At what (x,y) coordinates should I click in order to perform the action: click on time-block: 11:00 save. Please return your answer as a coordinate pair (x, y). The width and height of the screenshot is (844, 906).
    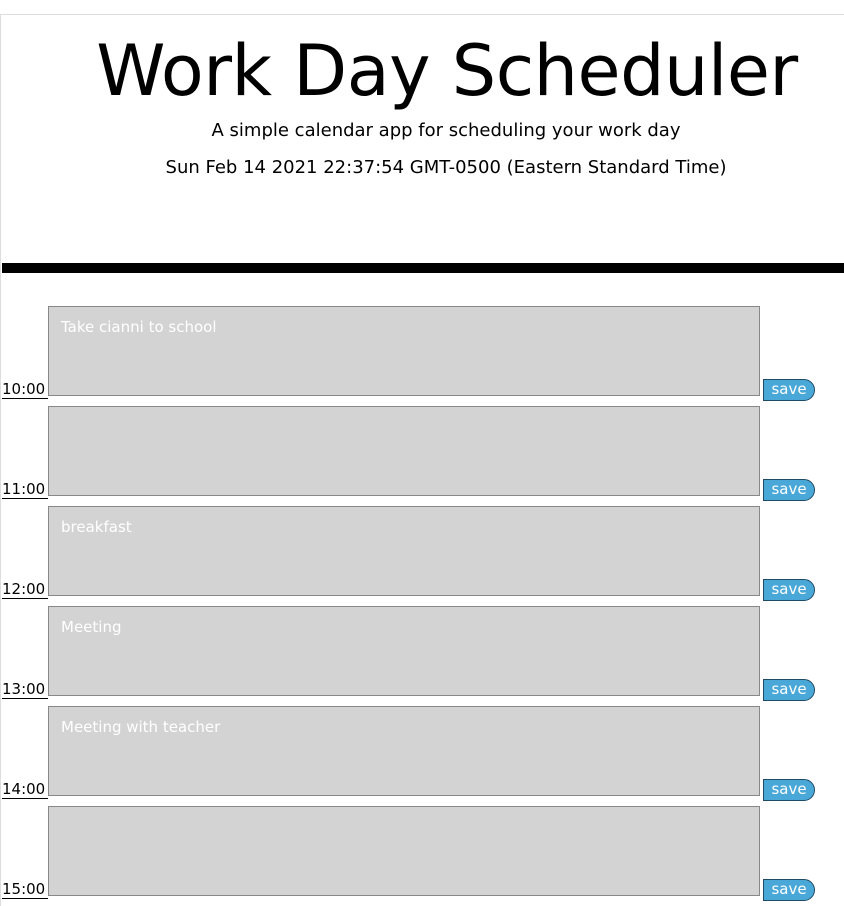
    Looking at the image, I should click on (422, 456).